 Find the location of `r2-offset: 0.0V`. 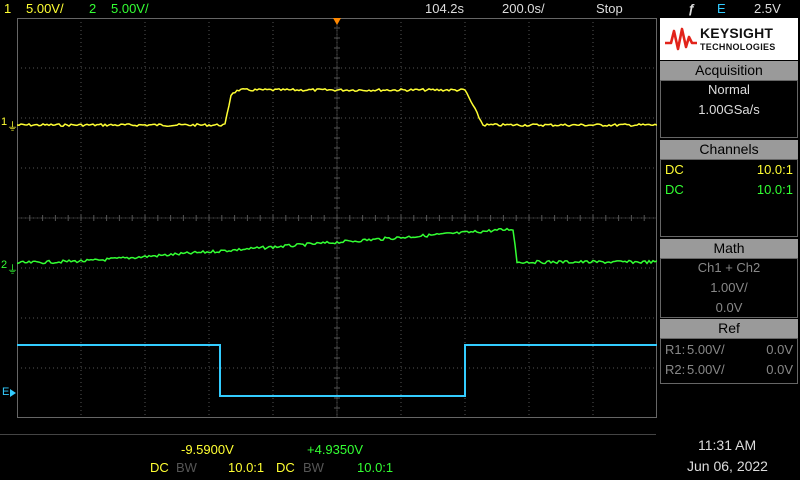

r2-offset: 0.0V is located at coordinates (779, 369).